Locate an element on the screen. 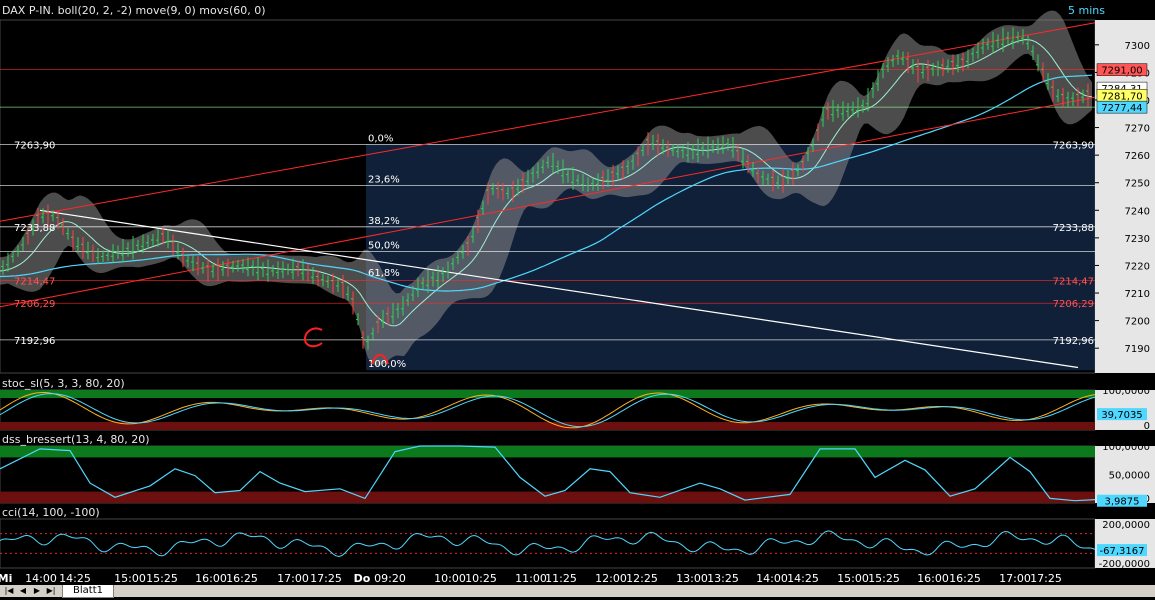 This screenshot has height=600, width=1155. fibonacci-label: 0,0% is located at coordinates (380, 138).